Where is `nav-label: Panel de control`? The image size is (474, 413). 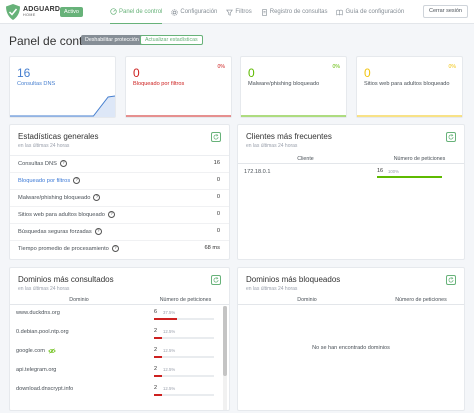 nav-label: Panel de control is located at coordinates (141, 11).